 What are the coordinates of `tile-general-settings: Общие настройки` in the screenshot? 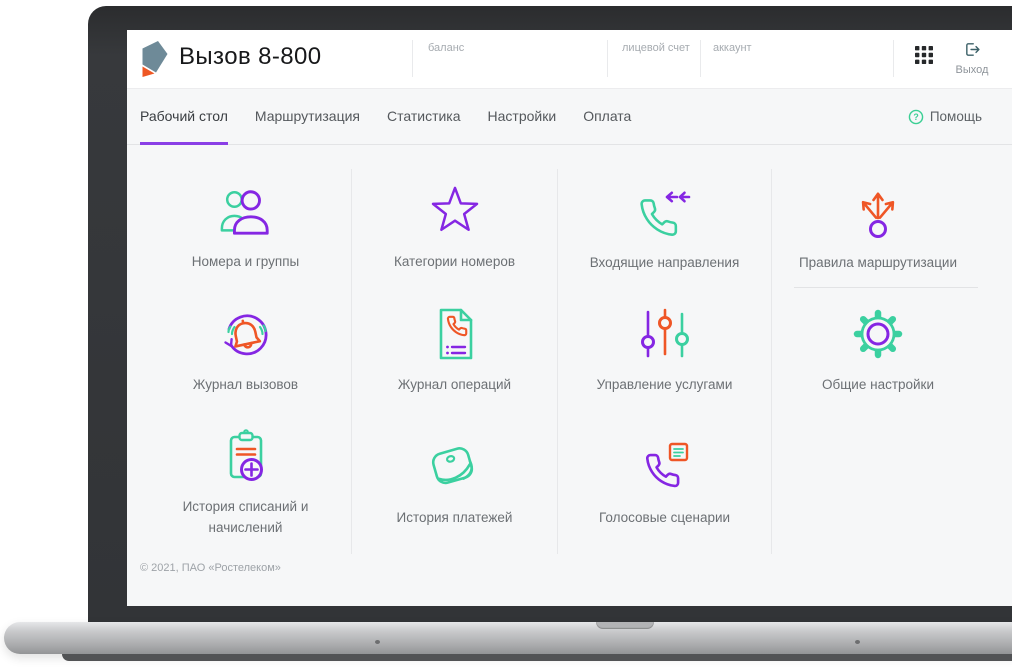 It's located at (877, 350).